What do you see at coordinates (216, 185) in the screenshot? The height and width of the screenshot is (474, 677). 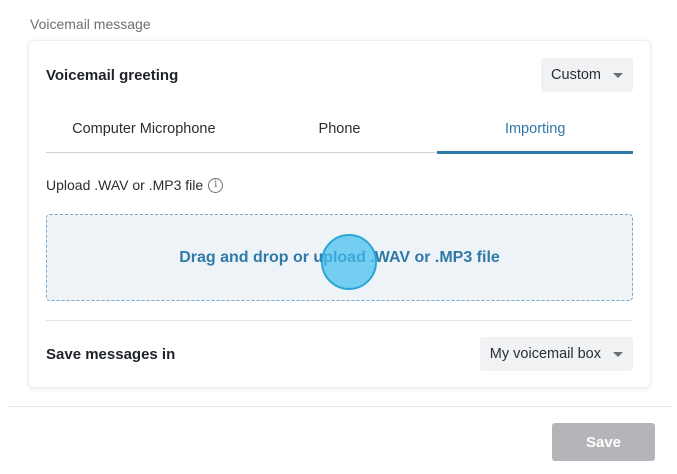 I see `info-icon: i` at bounding box center [216, 185].